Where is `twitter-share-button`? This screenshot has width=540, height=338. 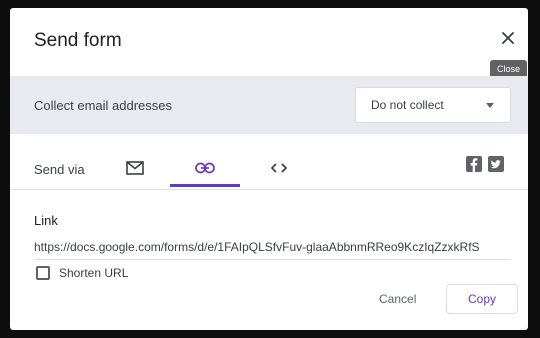 twitter-share-button is located at coordinates (496, 164).